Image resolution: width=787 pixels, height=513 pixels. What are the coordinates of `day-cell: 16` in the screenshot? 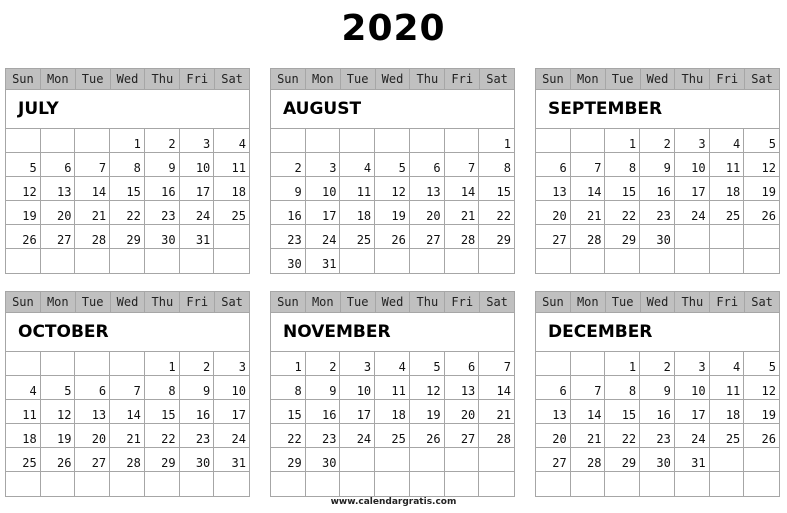 It's located at (197, 412).